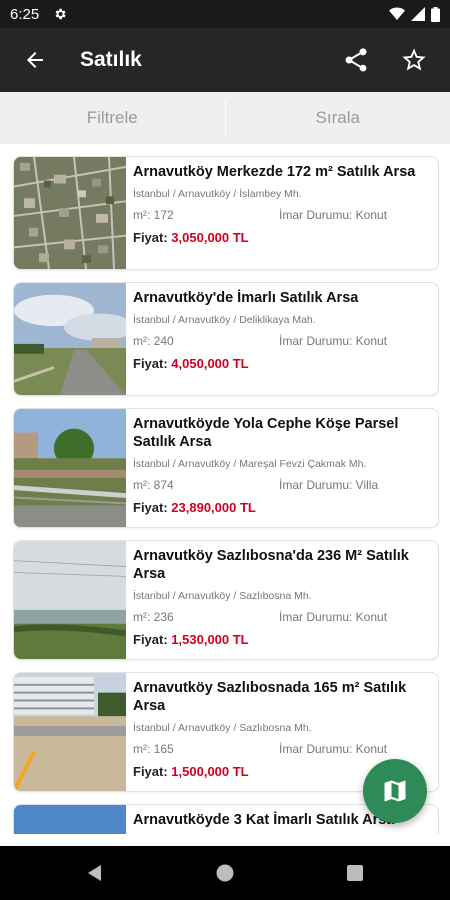  What do you see at coordinates (210, 771) in the screenshot?
I see `price-value: 1,500,000 TL` at bounding box center [210, 771].